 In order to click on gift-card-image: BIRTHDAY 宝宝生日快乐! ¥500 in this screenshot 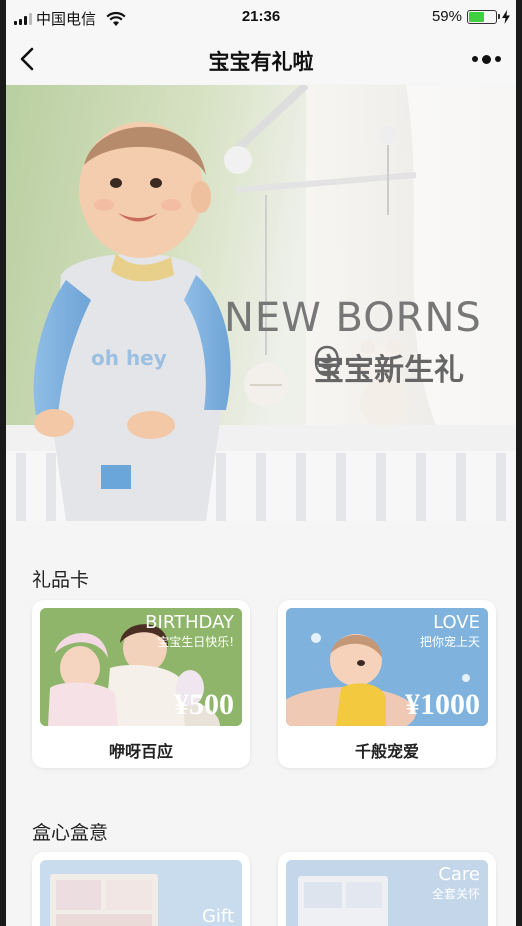, I will do `click(141, 667)`.